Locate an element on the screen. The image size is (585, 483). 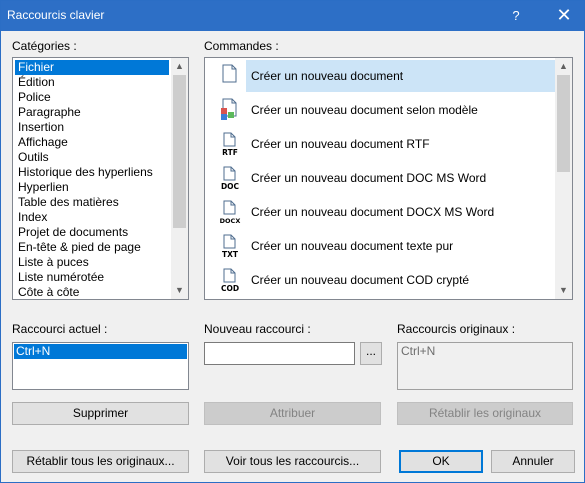
category-item: Paragraphe is located at coordinates (90, 112).